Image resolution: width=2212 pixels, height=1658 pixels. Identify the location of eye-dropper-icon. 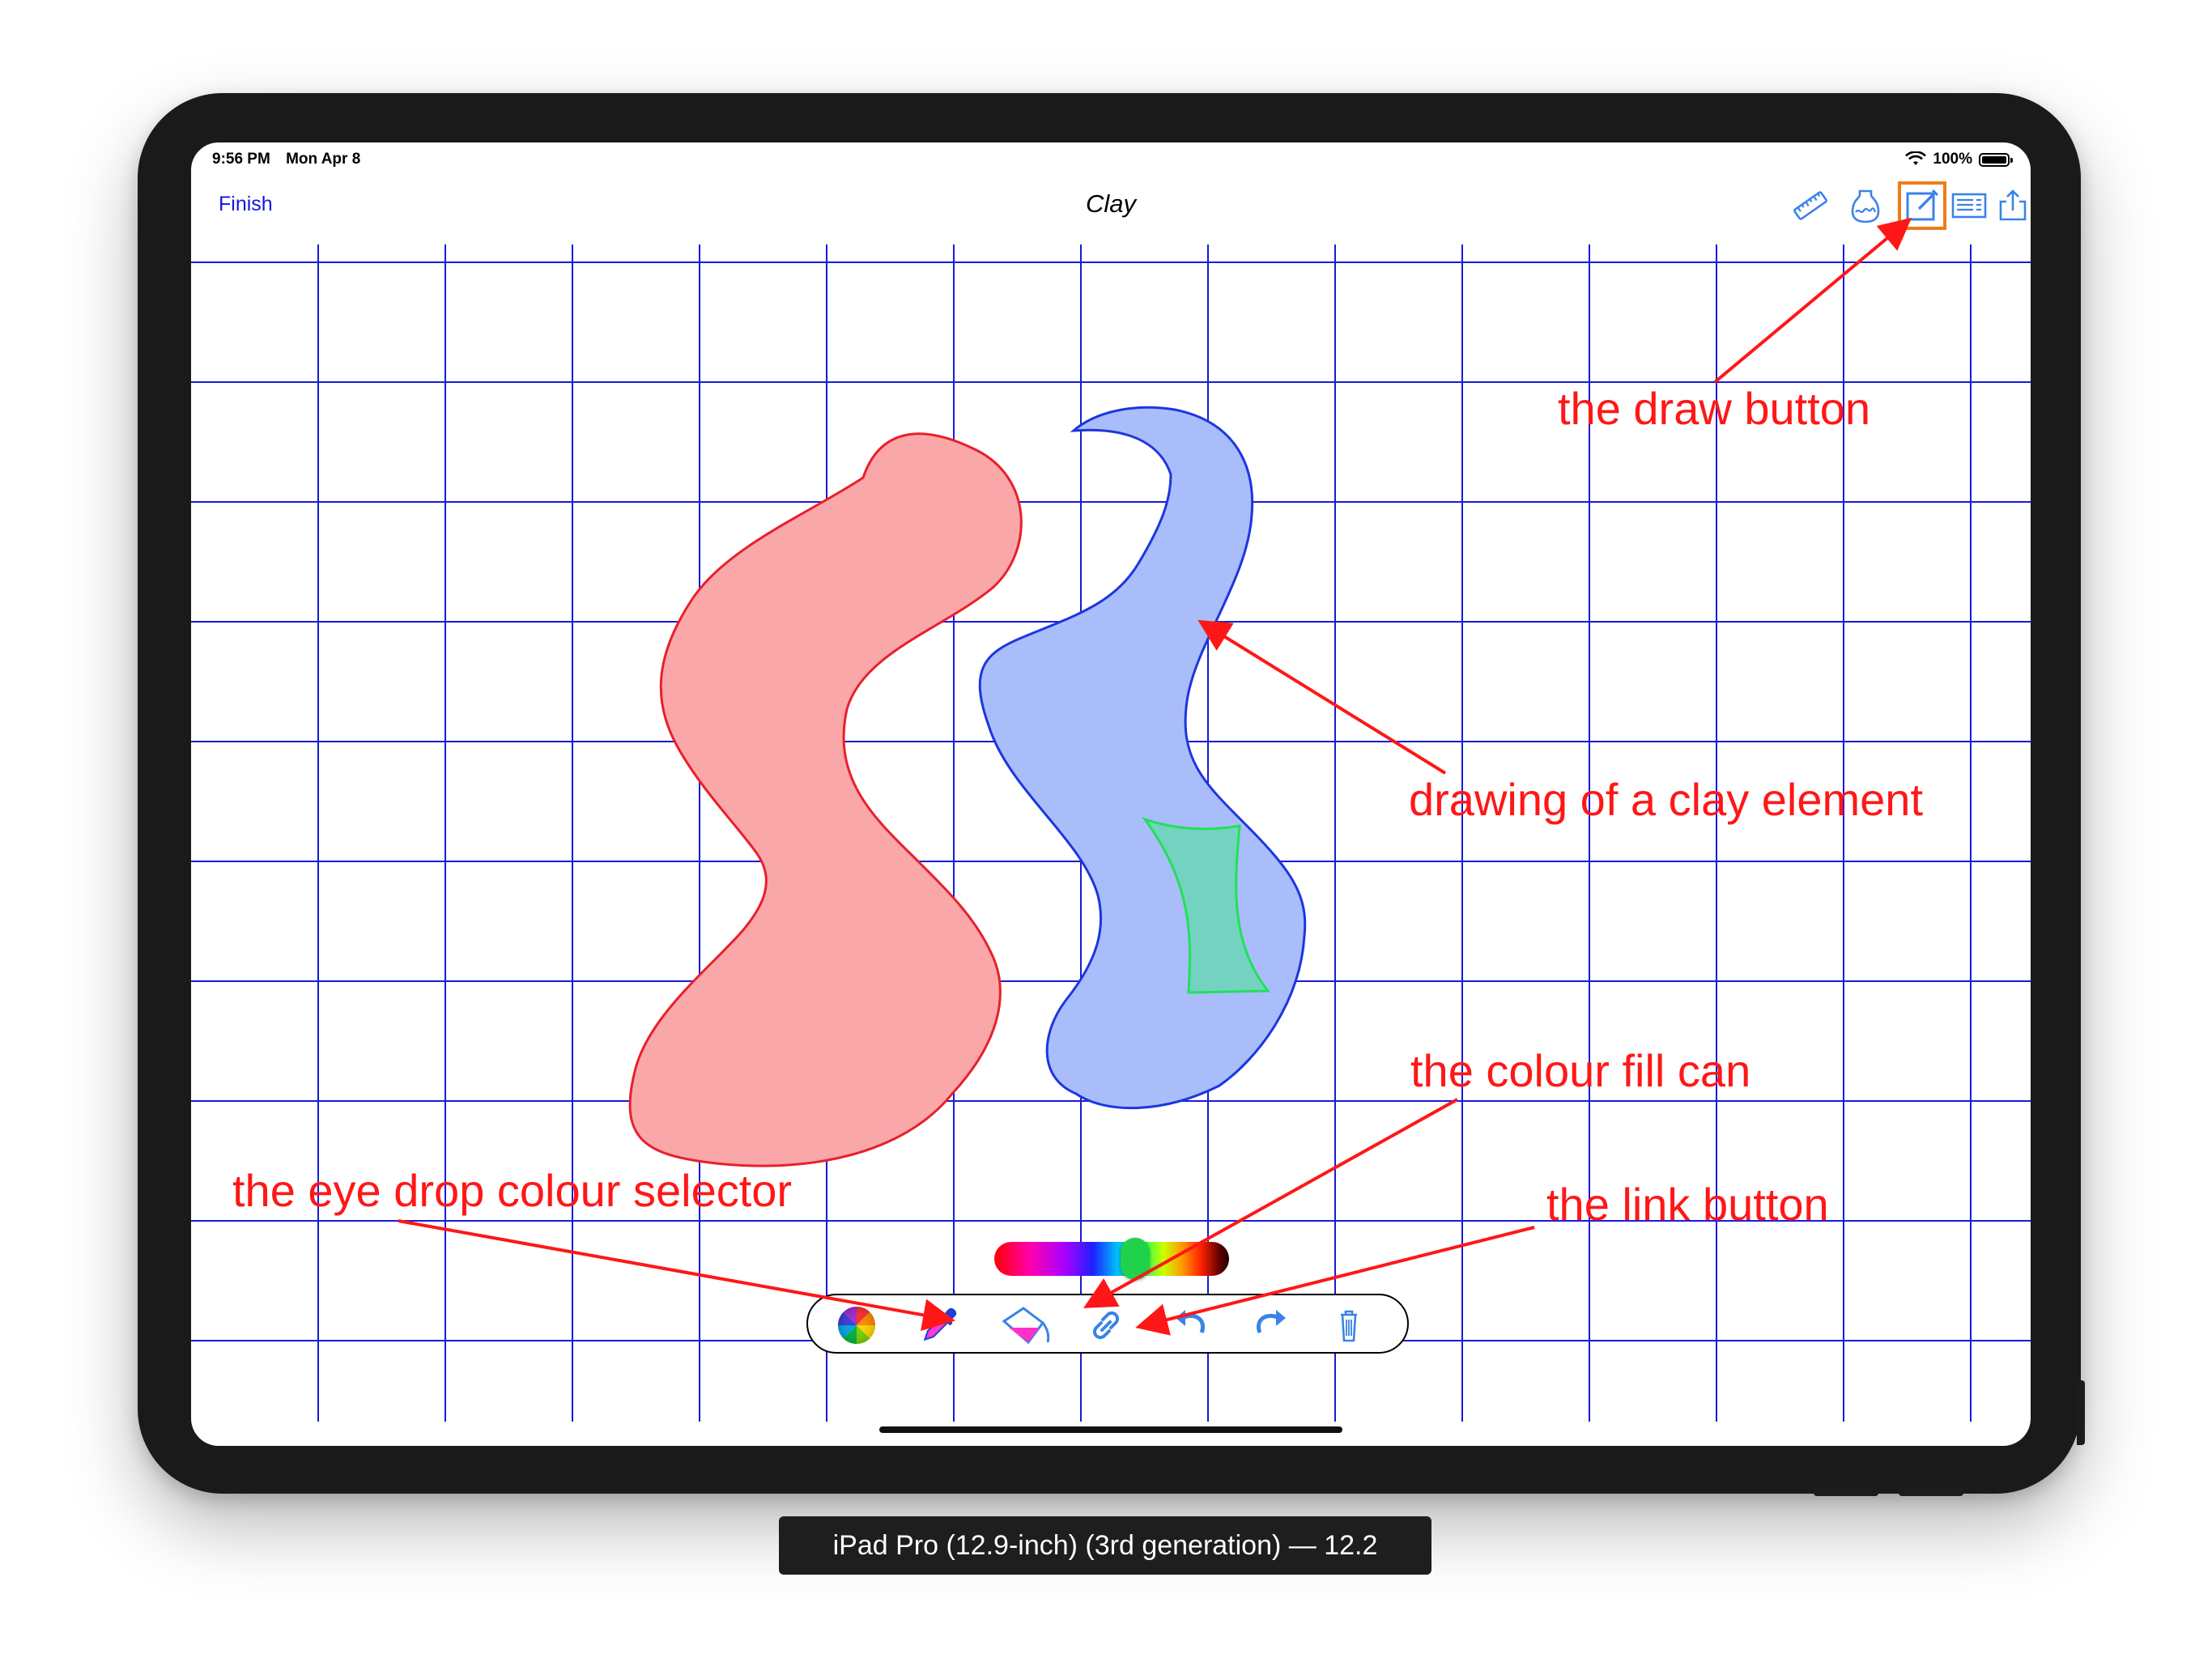
(939, 1325).